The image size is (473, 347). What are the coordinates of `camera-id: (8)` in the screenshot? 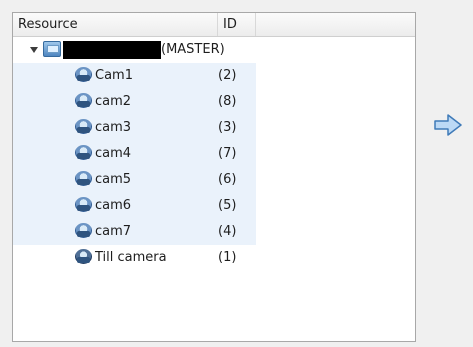 It's located at (227, 101).